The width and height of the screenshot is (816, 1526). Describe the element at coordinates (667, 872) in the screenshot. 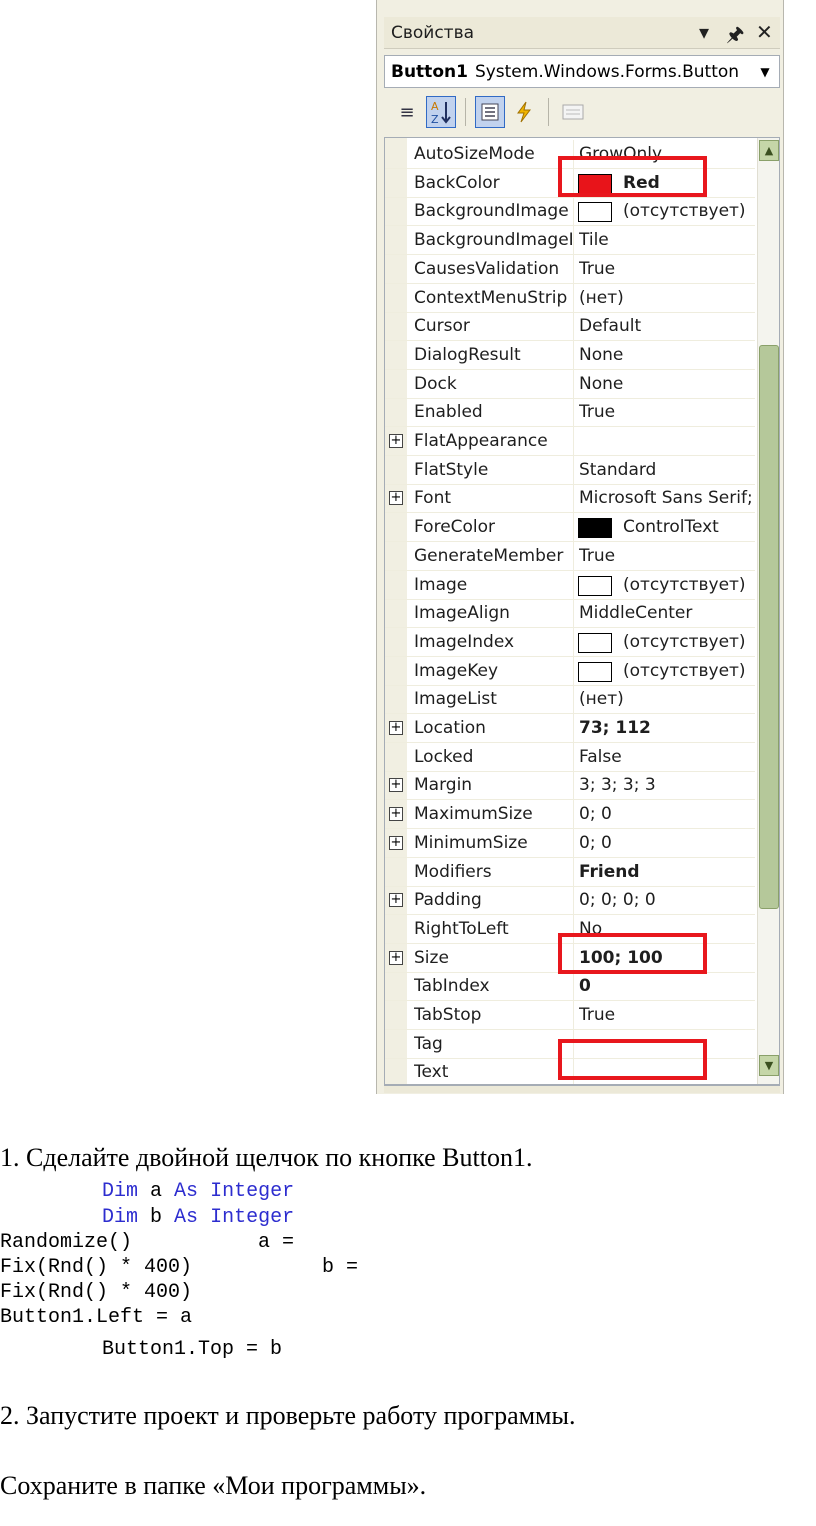

I see `property-value: Friend` at that location.